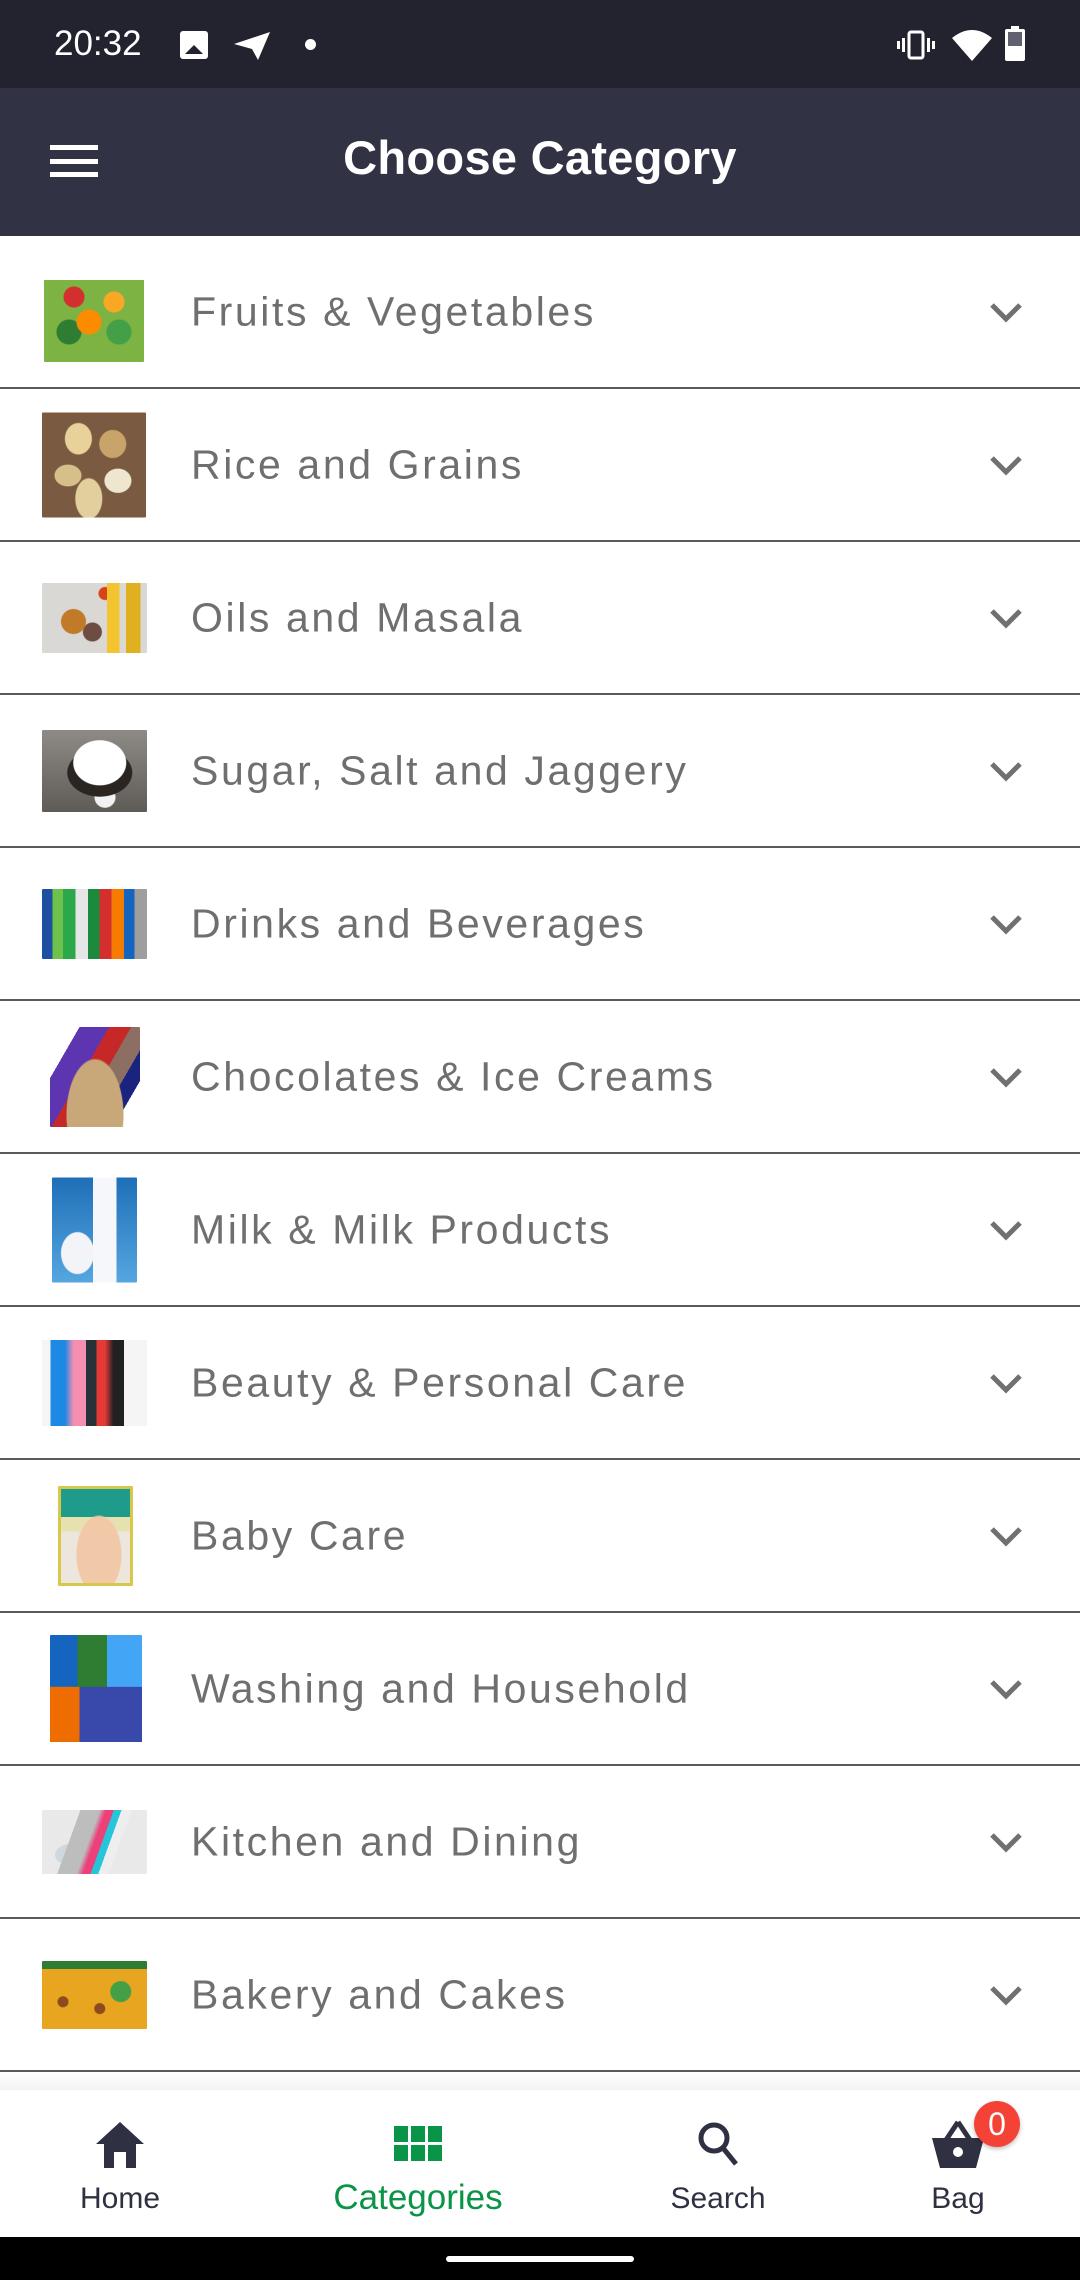 The image size is (1080, 2280). I want to click on nav-tab-search: Search, so click(718, 2163).